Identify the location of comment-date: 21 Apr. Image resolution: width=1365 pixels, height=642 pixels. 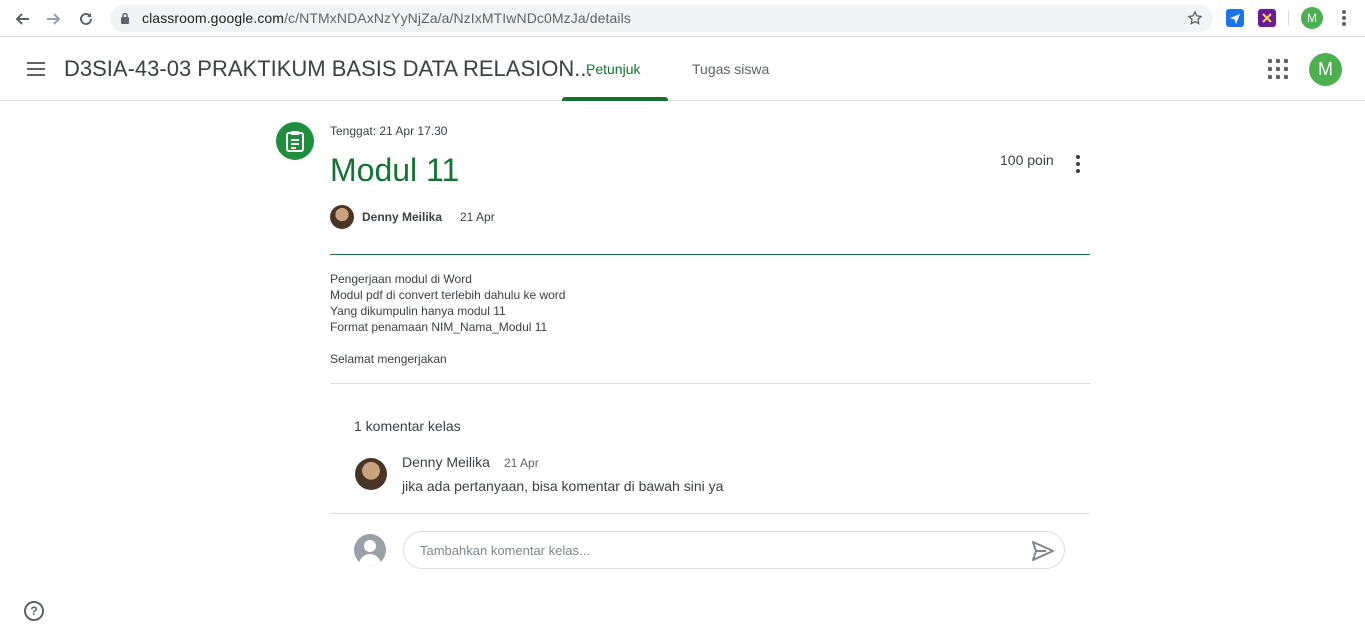
(521, 463).